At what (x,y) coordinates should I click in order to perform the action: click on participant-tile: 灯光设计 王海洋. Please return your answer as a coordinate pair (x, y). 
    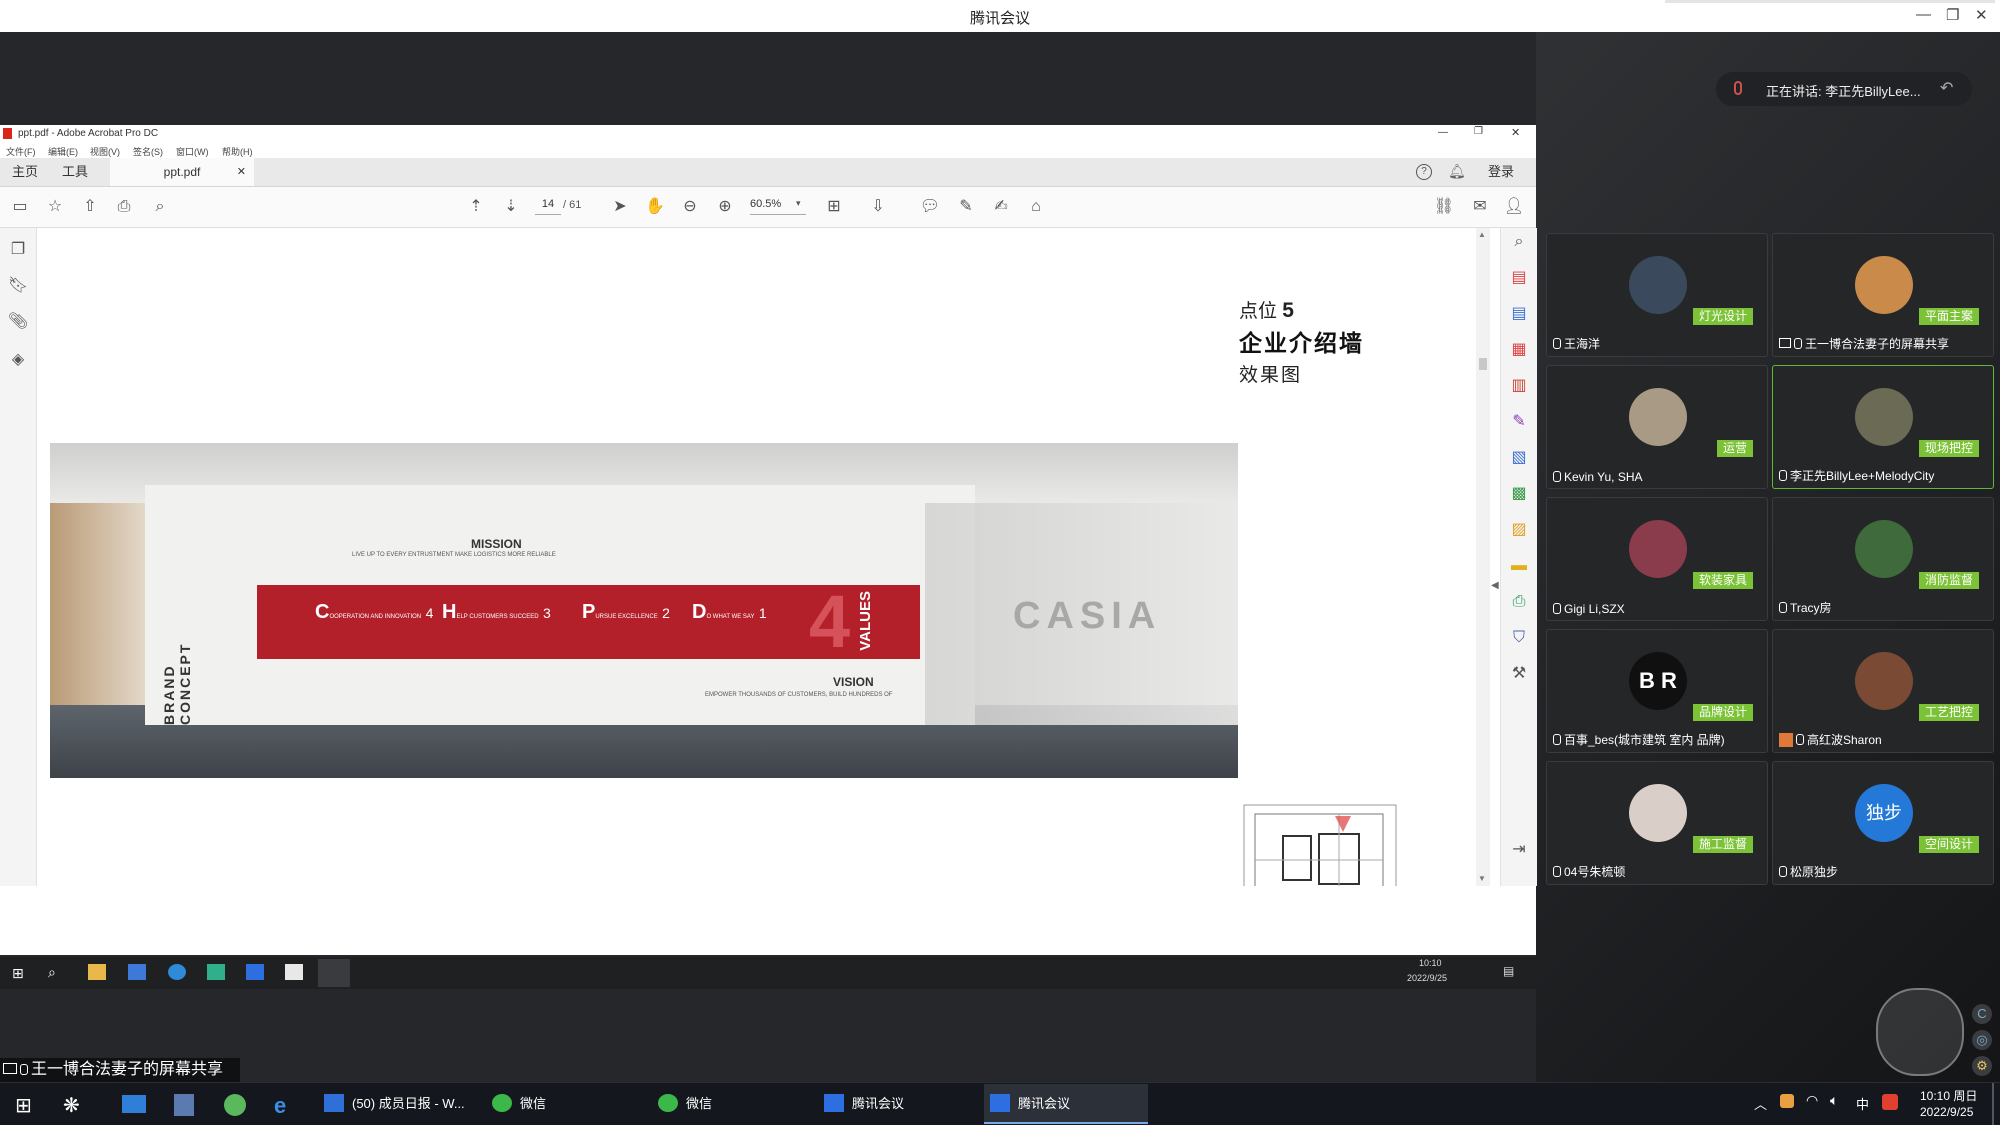
    Looking at the image, I should click on (1657, 295).